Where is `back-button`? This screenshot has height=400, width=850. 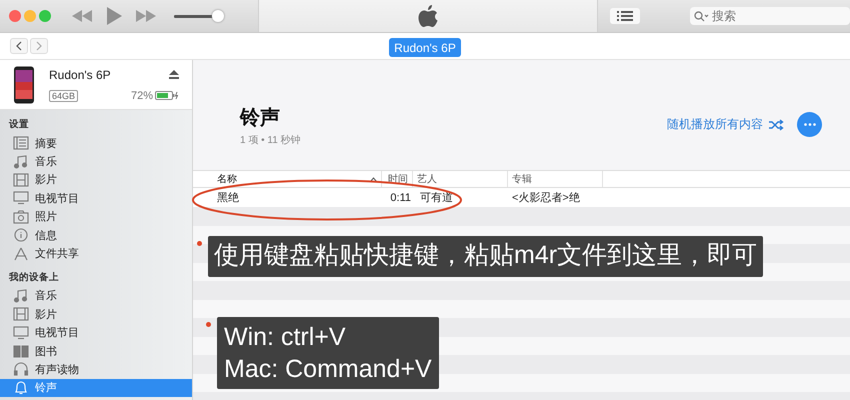
back-button is located at coordinates (19, 46).